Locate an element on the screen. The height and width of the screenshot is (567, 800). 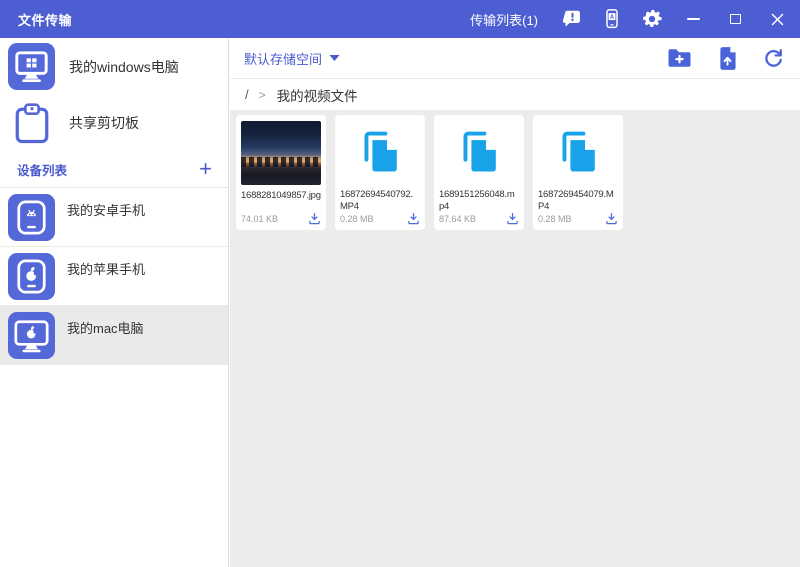
add-device-button: + is located at coordinates (205, 169).